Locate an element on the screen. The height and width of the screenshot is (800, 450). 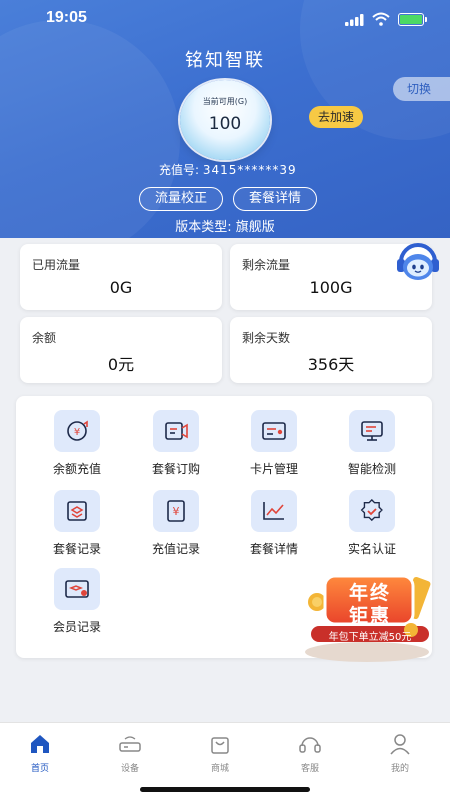
router-icon is located at coordinates (130, 744).